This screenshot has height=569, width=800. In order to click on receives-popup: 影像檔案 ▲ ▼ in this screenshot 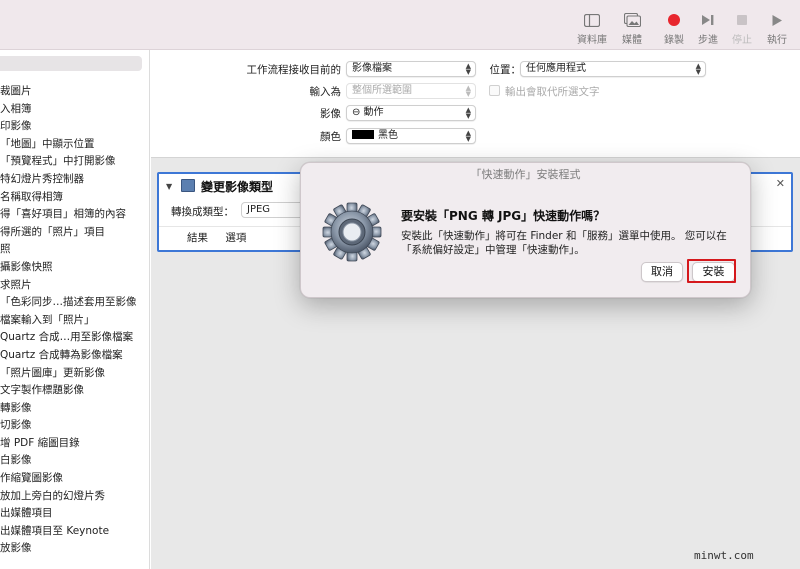, I will do `click(411, 69)`.